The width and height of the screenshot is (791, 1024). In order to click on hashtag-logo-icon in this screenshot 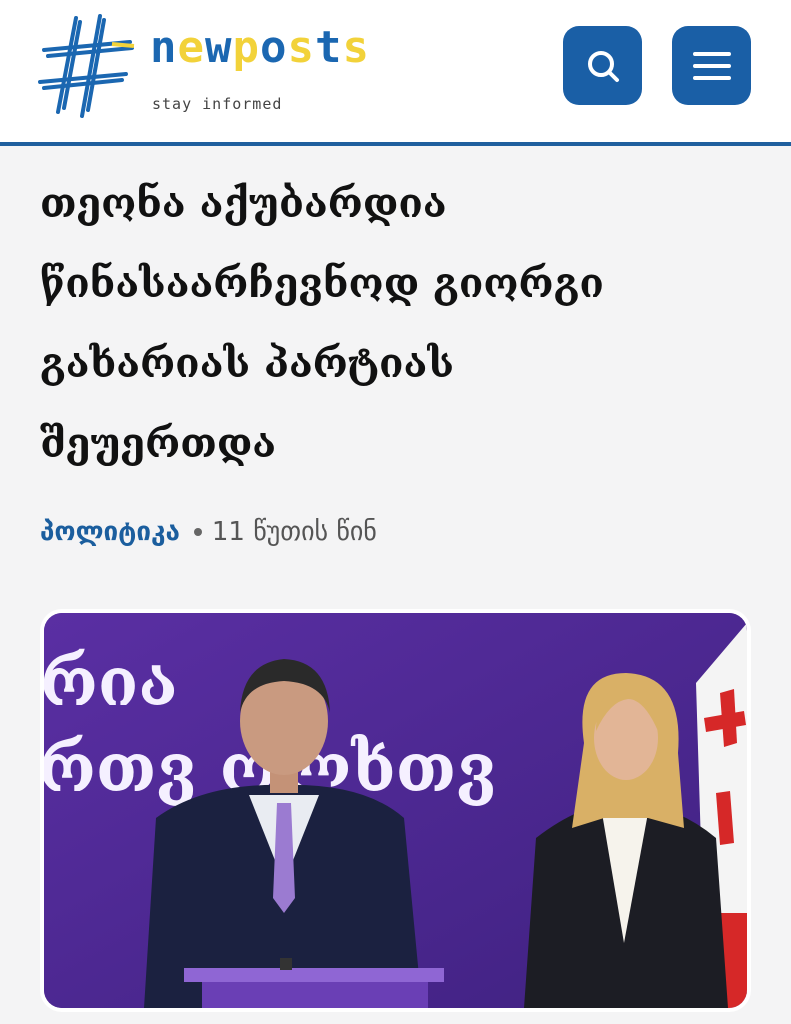, I will do `click(86, 66)`.